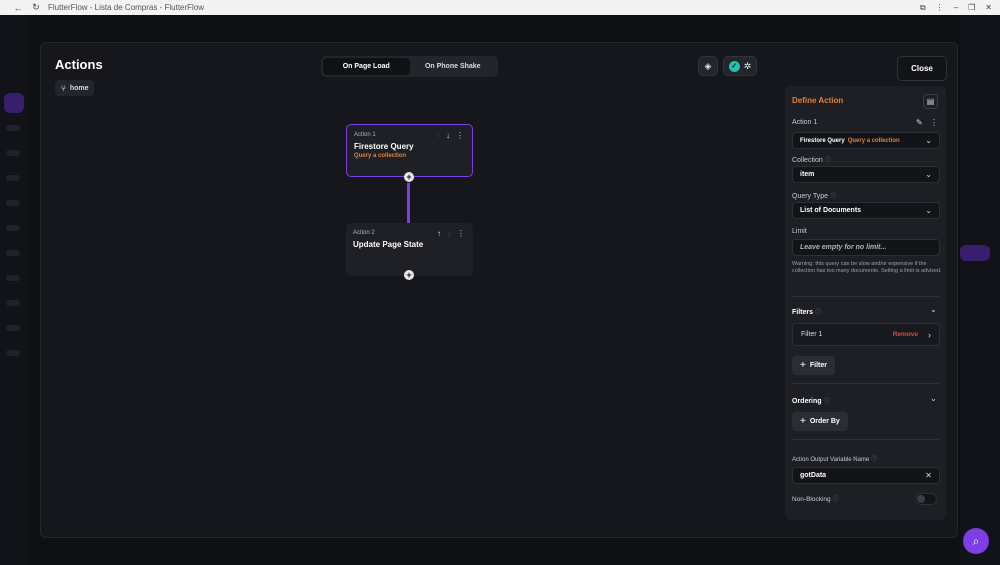 The width and height of the screenshot is (1000, 565). Describe the element at coordinates (929, 334) in the screenshot. I see `chevron-right-icon: ›` at that location.